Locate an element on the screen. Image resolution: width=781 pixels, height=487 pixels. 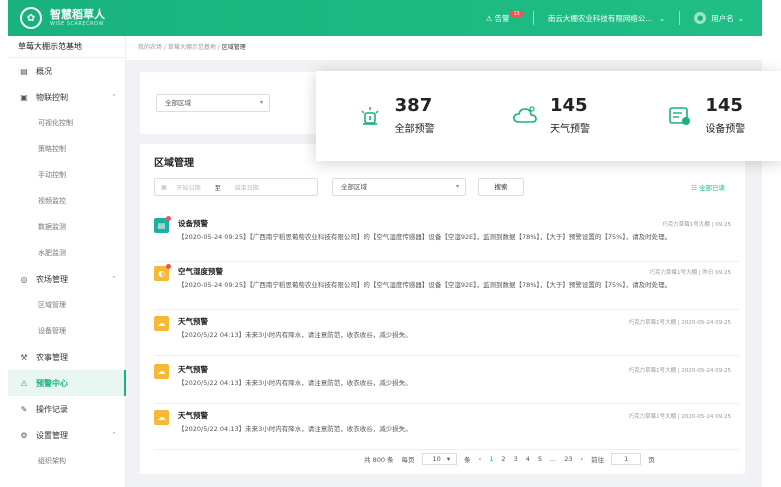
page-number: 3 is located at coordinates (516, 459).